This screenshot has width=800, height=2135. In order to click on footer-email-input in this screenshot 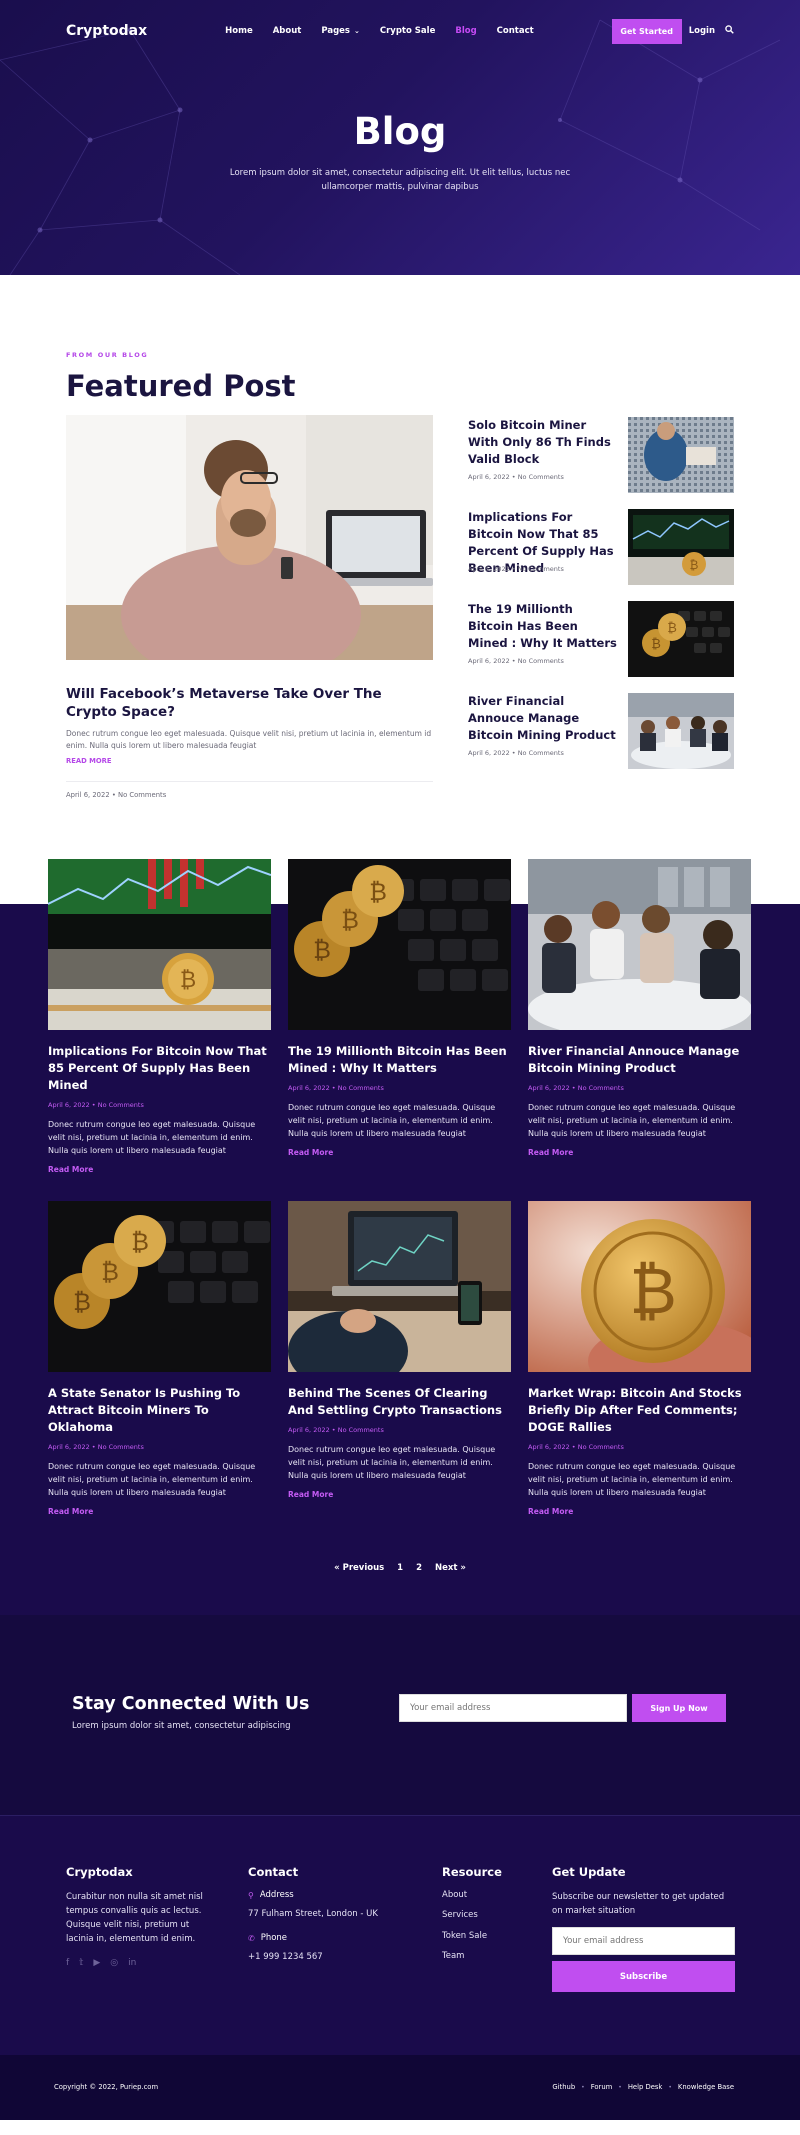, I will do `click(643, 1941)`.